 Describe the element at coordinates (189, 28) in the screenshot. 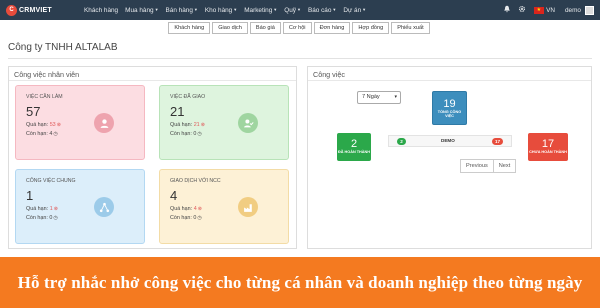

I see `subnav-customers-button: Khách hàng` at that location.